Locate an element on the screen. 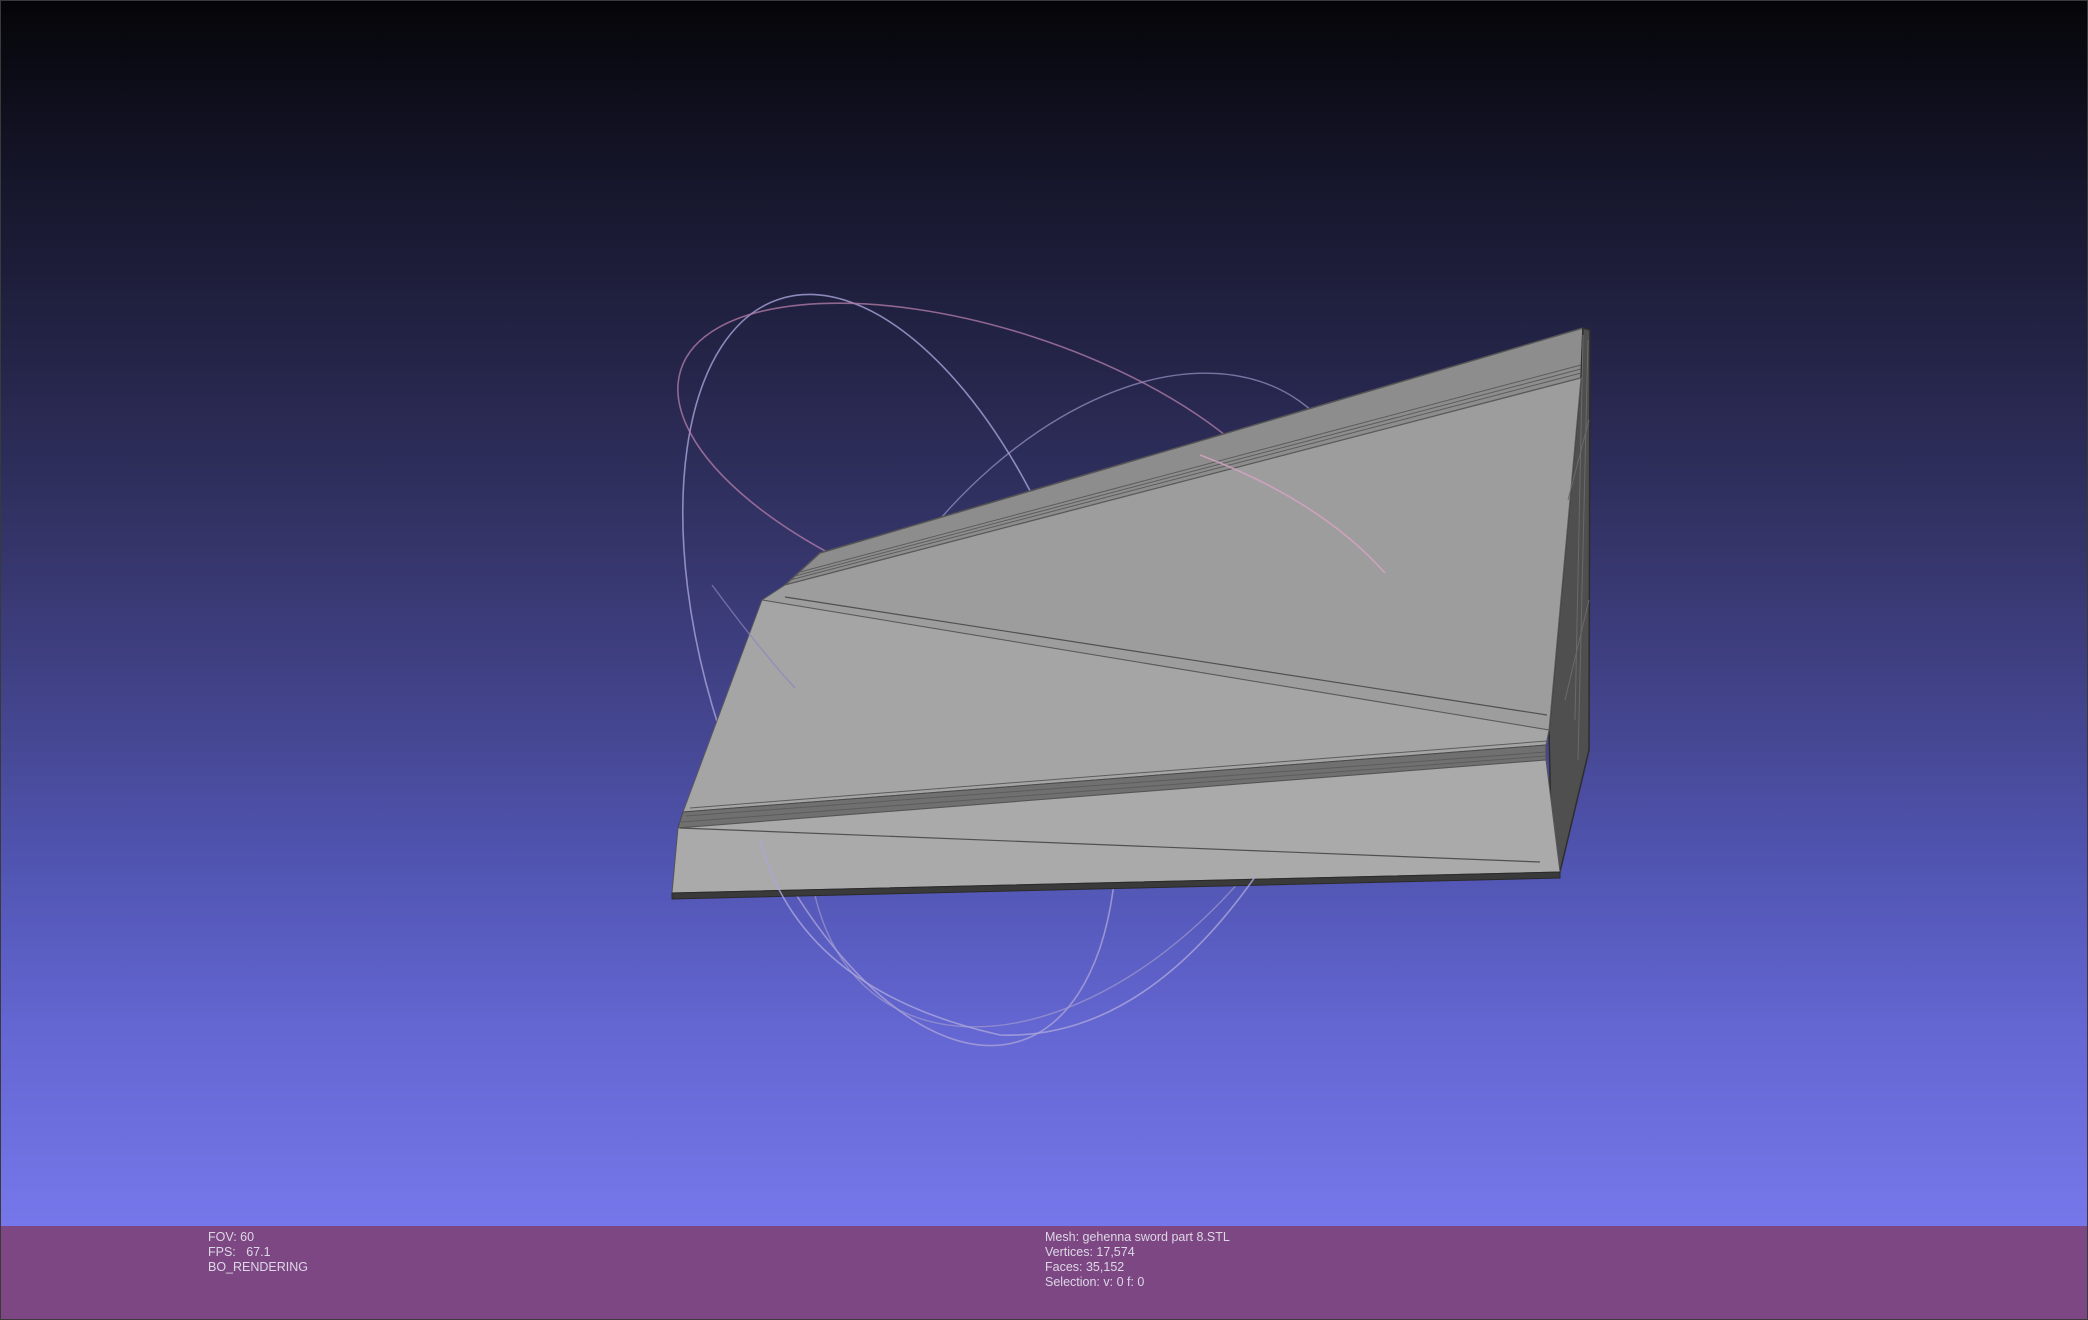 The height and width of the screenshot is (1320, 2088). render-mode-readout: BO_RENDERING is located at coordinates (258, 1267).